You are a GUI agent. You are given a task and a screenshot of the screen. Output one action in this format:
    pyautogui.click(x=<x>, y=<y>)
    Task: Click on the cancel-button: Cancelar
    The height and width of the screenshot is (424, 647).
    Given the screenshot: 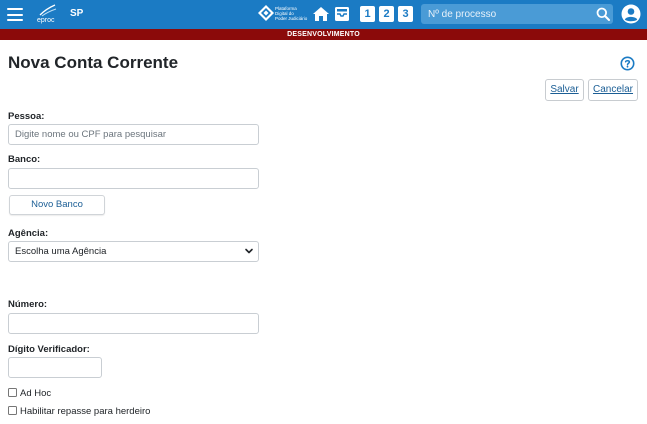 What is the action you would take?
    pyautogui.click(x=613, y=90)
    